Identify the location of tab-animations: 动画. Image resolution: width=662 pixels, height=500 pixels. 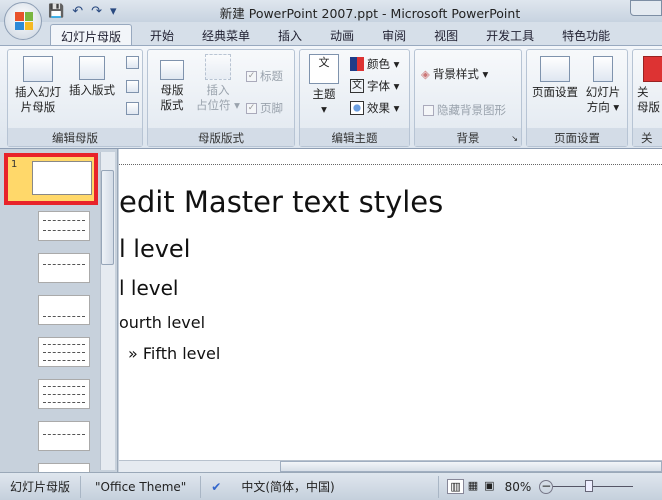
(342, 35).